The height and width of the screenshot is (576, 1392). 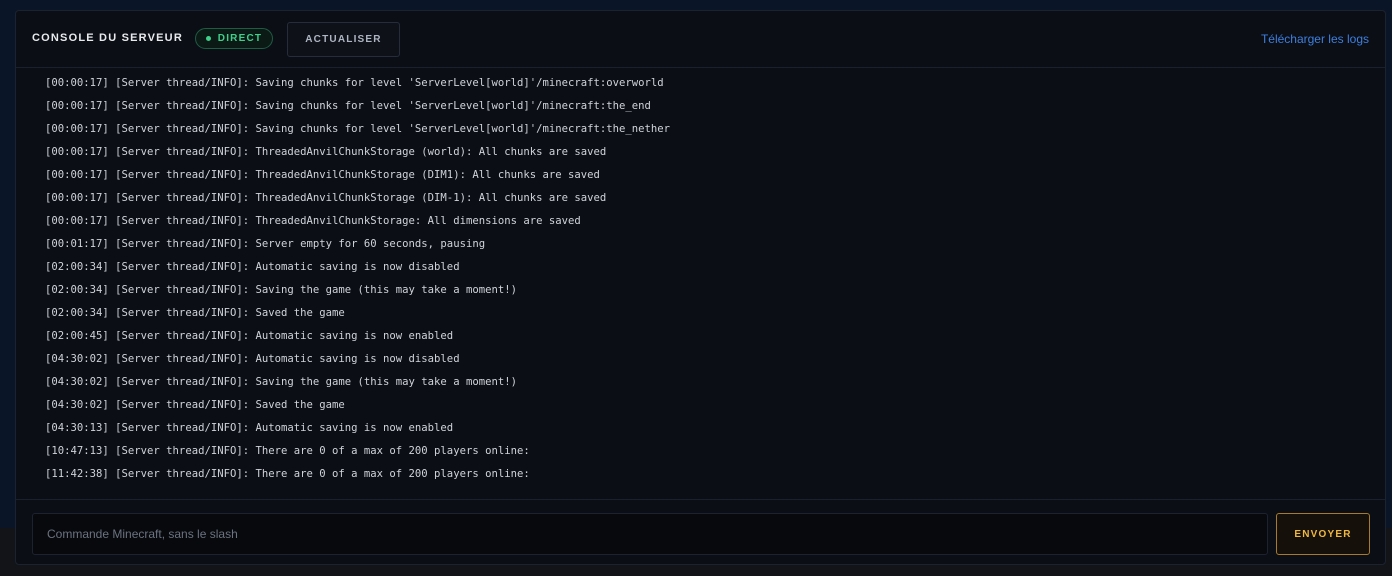 What do you see at coordinates (1315, 39) in the screenshot?
I see `download-logs-link: Télécharger les logs` at bounding box center [1315, 39].